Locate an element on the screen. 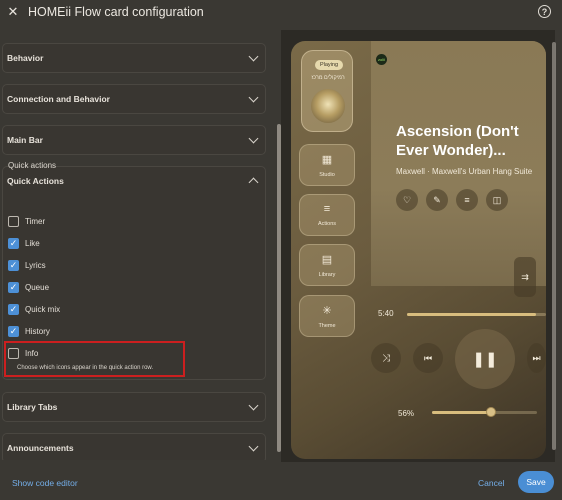 This screenshot has height=500, width=562. dialog-title: HOMEii Flow card configuration is located at coordinates (116, 12).